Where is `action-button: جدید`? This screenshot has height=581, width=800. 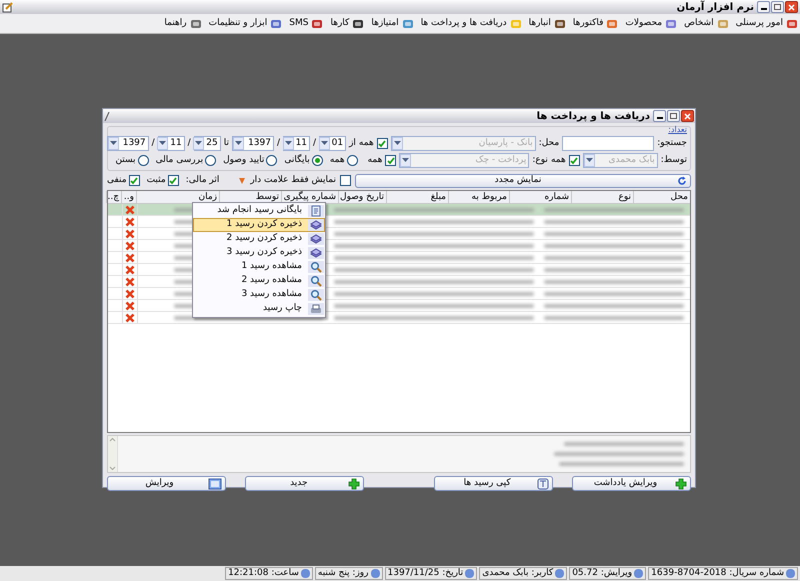 action-button: جدید is located at coordinates (304, 483).